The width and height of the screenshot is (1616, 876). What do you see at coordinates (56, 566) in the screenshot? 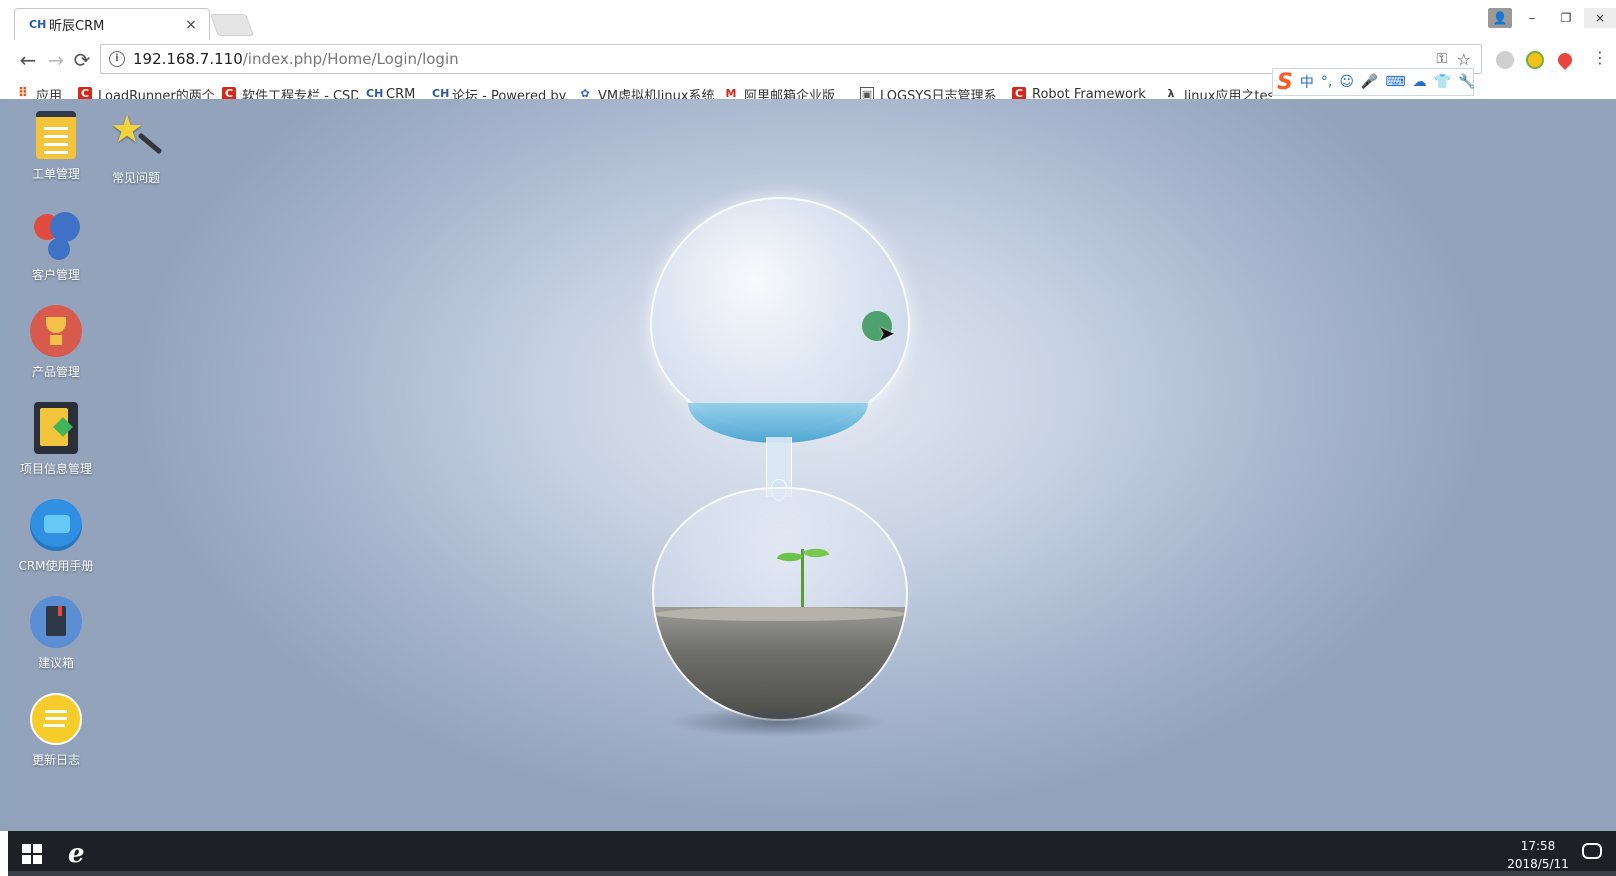
I see `desktop-icon-label: CRM使用手册` at bounding box center [56, 566].